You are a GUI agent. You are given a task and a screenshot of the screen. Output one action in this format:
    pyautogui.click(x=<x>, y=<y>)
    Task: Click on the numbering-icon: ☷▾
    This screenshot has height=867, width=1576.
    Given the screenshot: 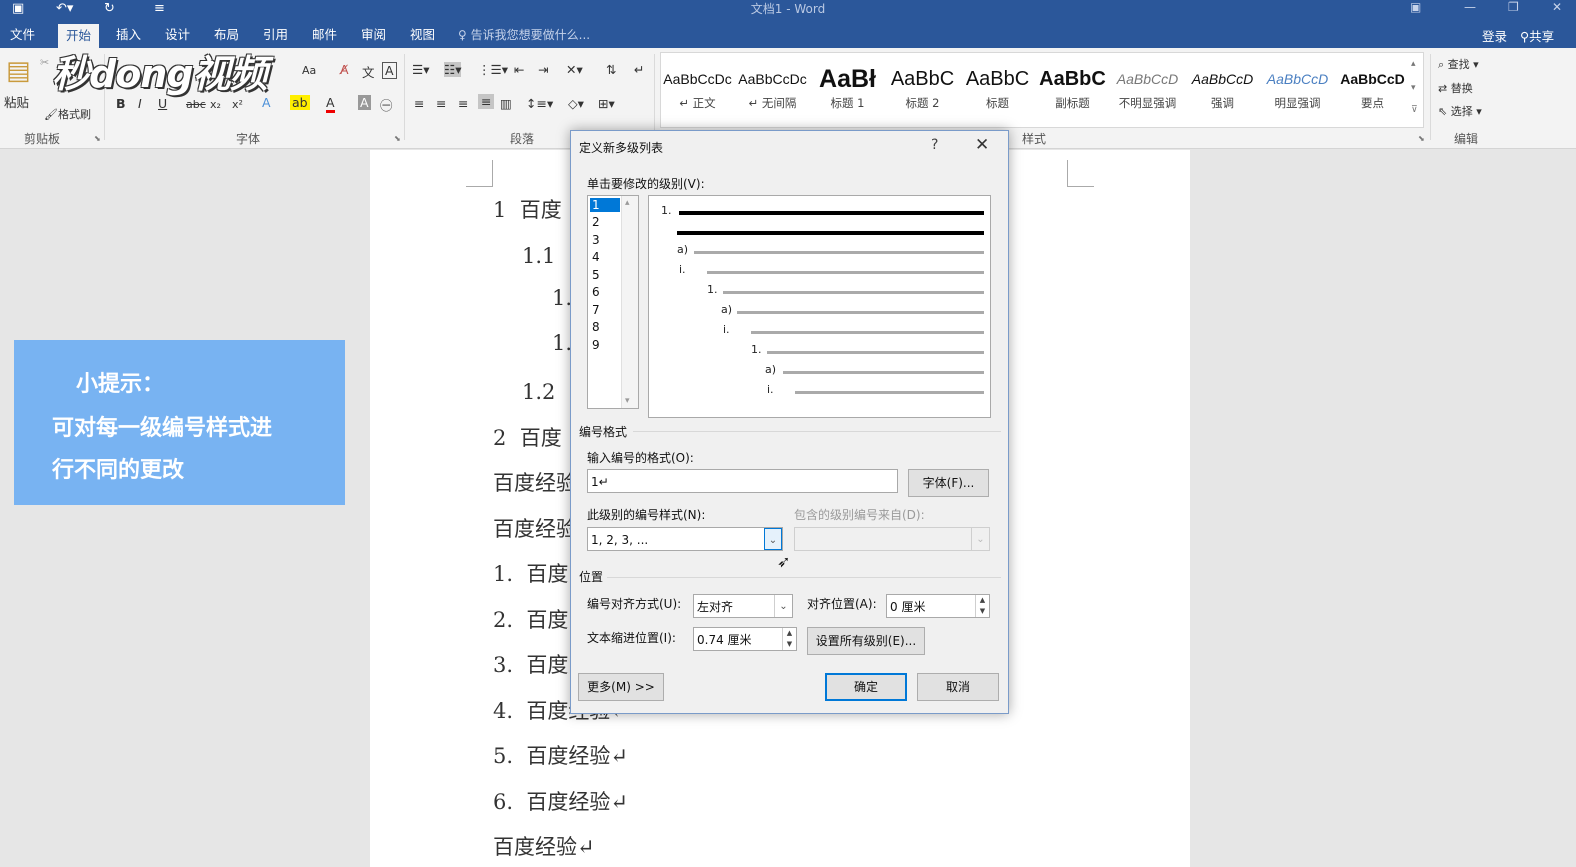 What is the action you would take?
    pyautogui.click(x=453, y=69)
    